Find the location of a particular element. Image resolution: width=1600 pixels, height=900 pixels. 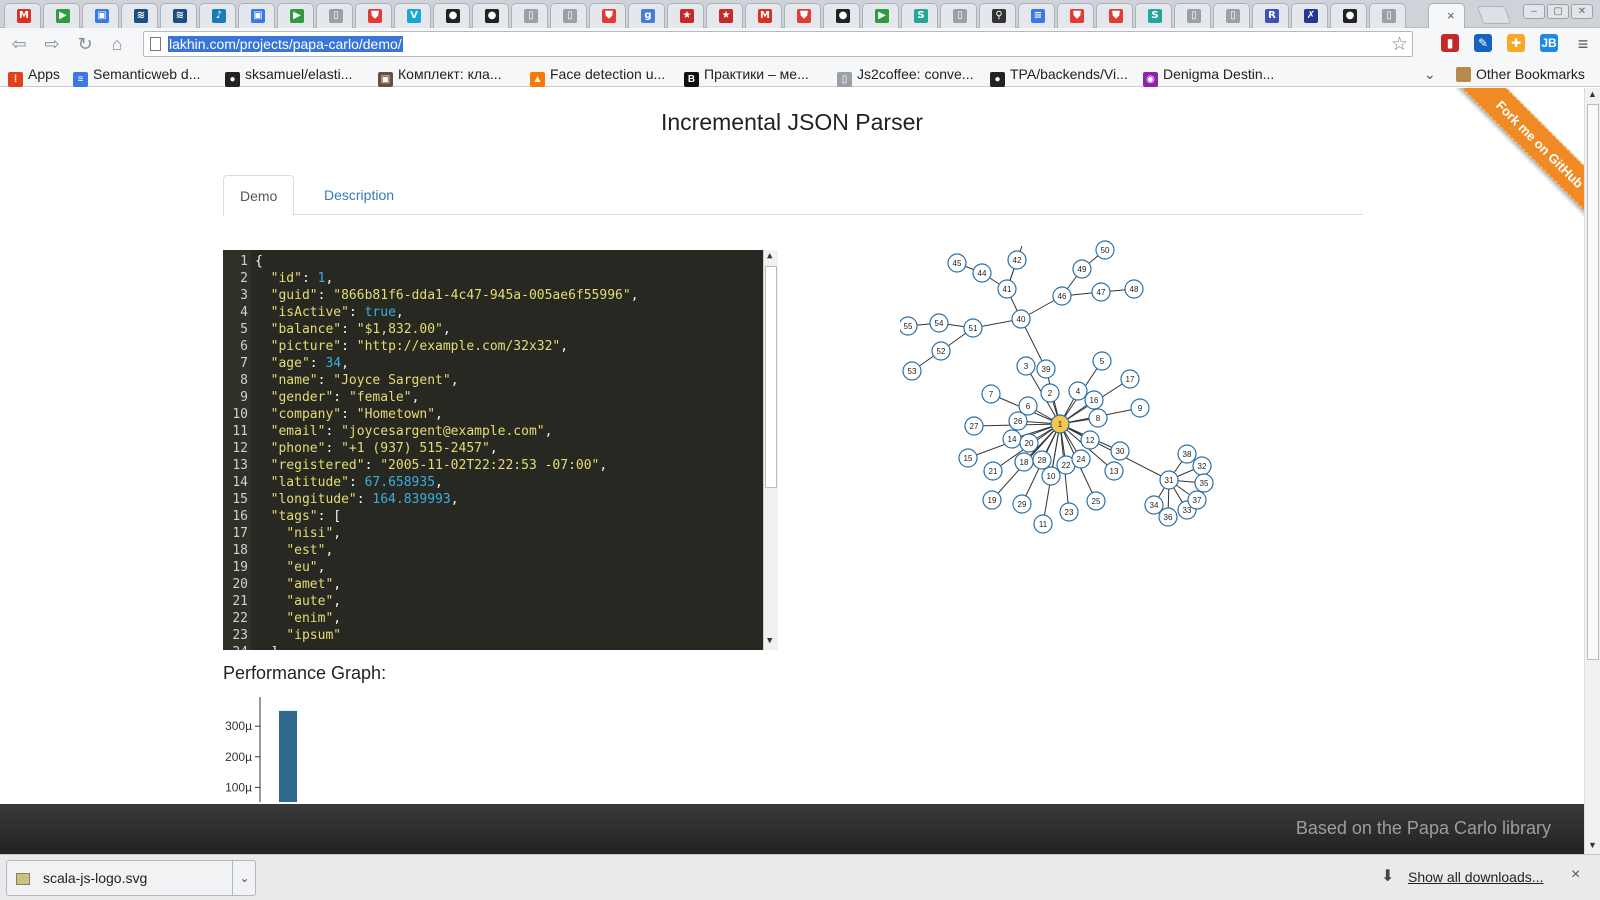

tree-node: 25 is located at coordinates (1096, 501).